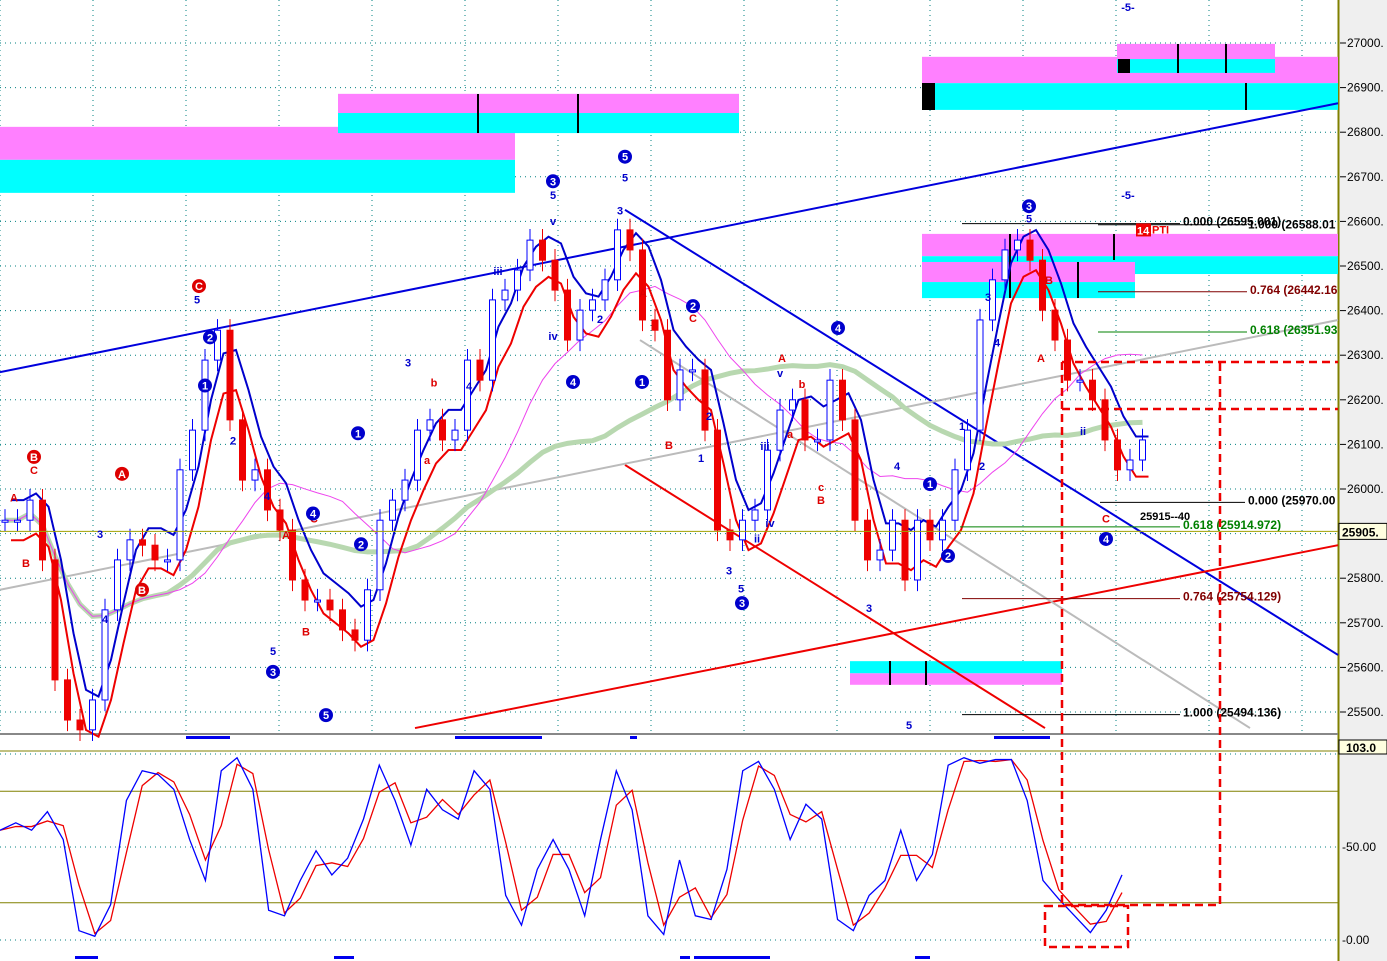  I want to click on zone-marker-block, so click(928, 96).